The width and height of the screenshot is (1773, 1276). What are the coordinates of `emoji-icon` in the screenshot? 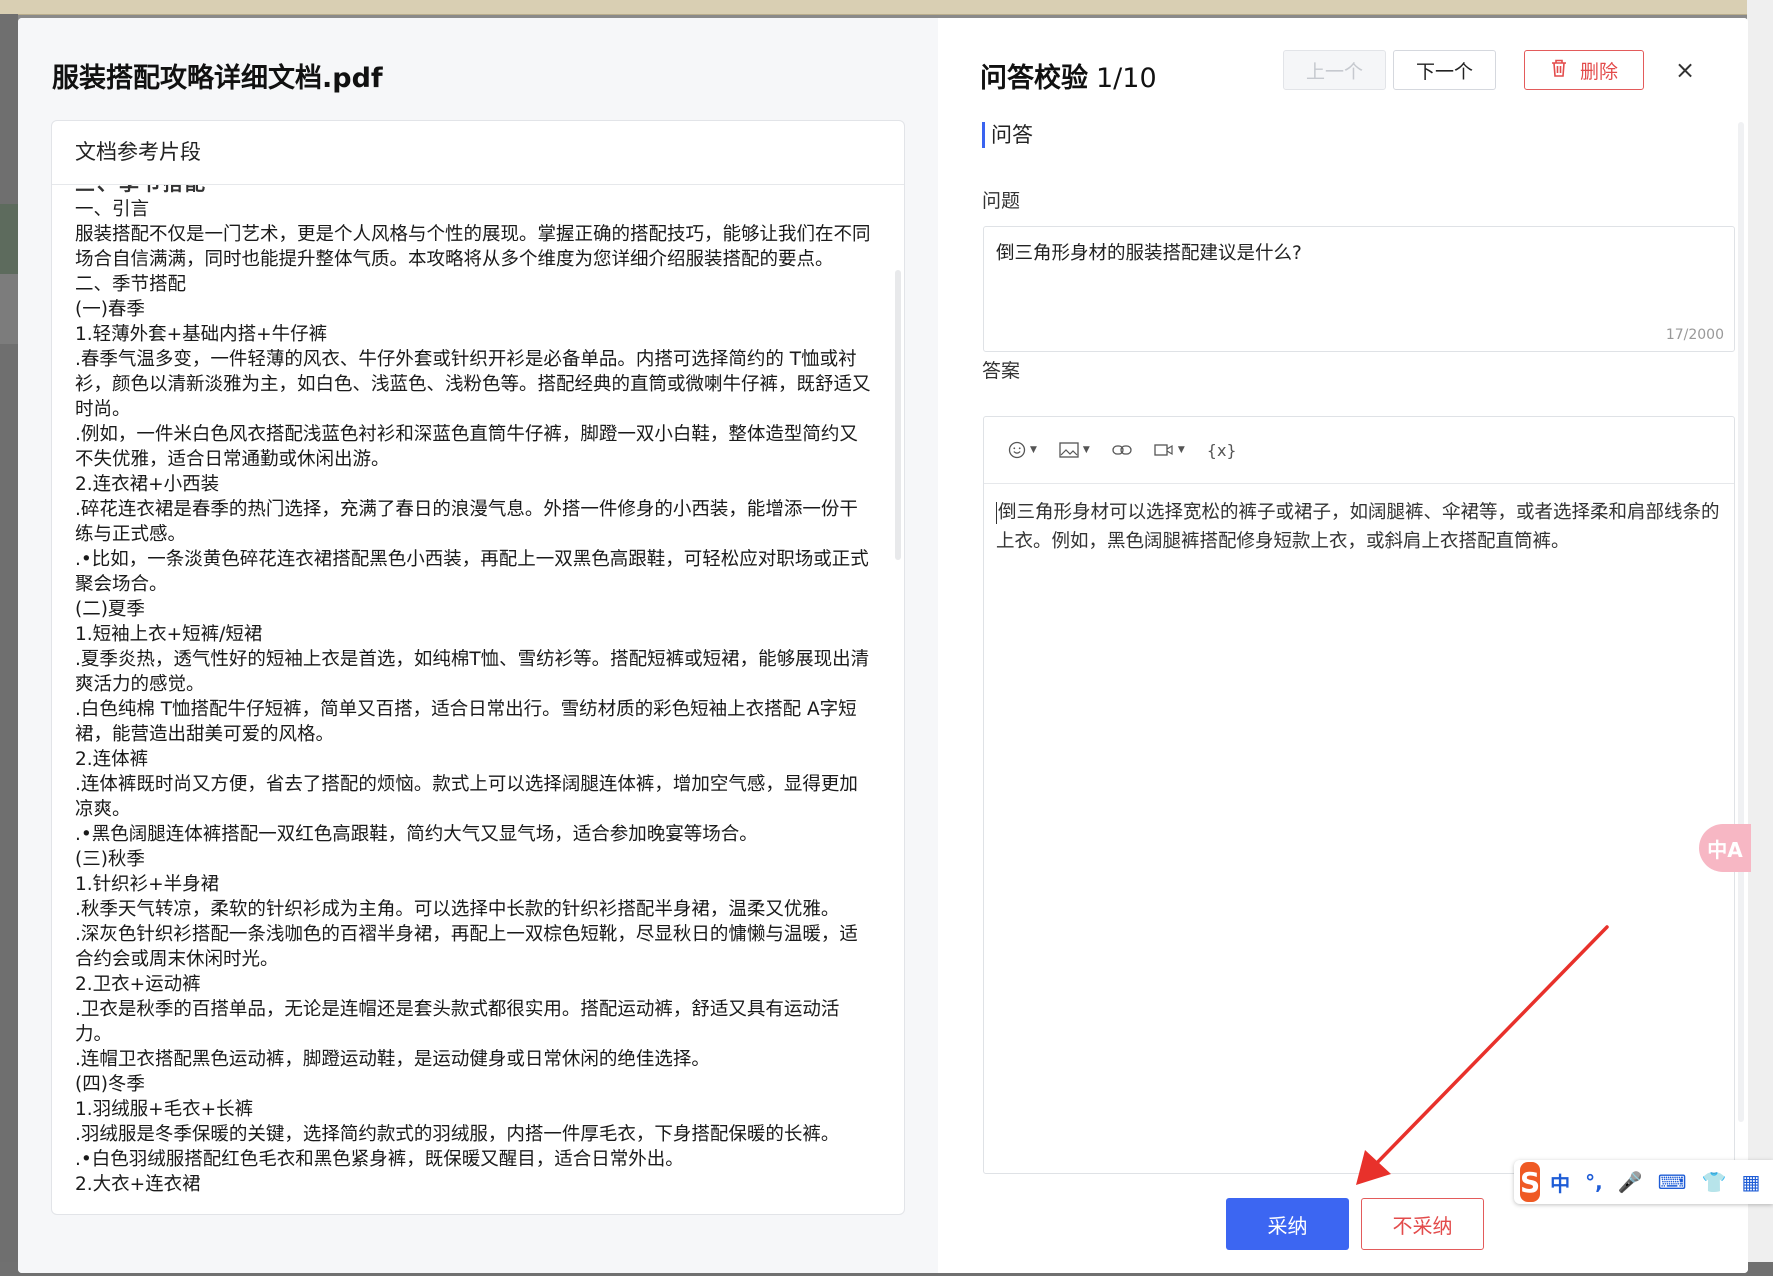 It's located at (1017, 450).